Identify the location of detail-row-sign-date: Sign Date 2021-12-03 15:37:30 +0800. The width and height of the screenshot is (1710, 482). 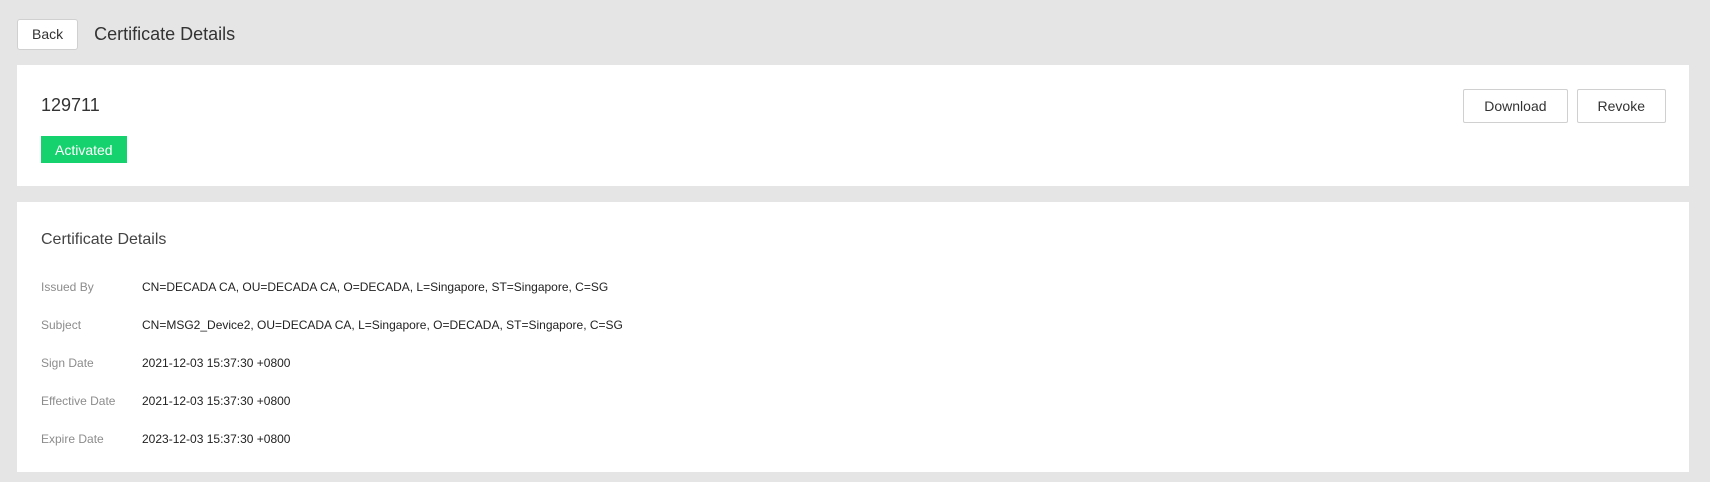
(851, 363).